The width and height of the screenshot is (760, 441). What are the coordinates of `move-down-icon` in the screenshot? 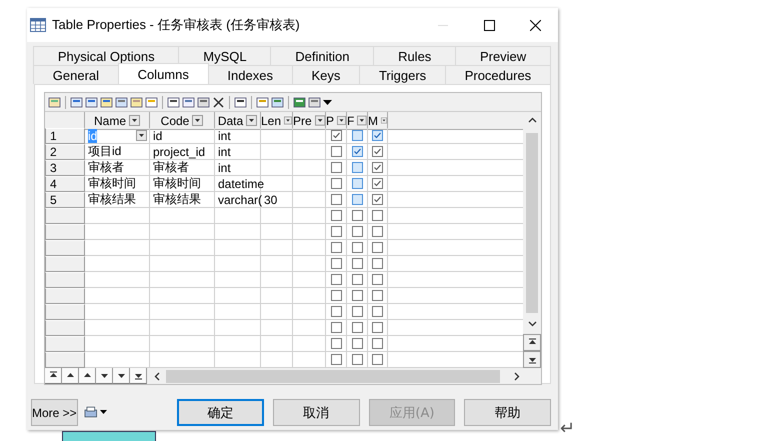 It's located at (104, 375).